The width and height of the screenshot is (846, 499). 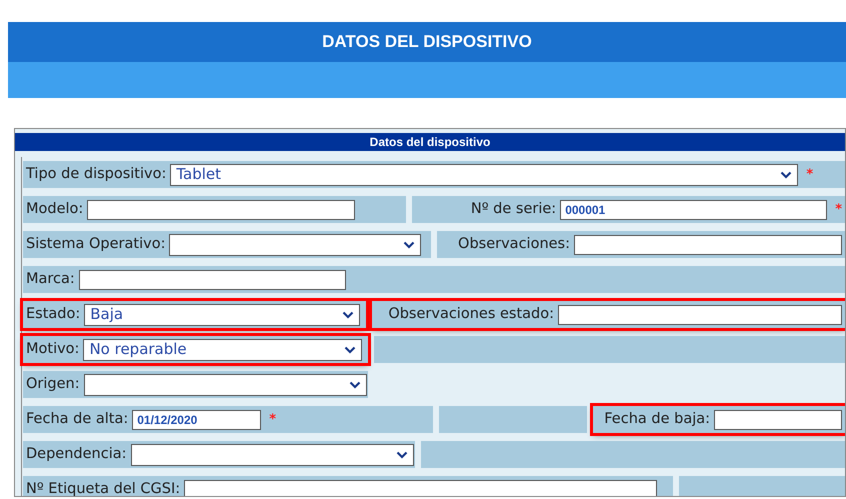 What do you see at coordinates (96, 244) in the screenshot?
I see `field-label: Sistema Operativo:` at bounding box center [96, 244].